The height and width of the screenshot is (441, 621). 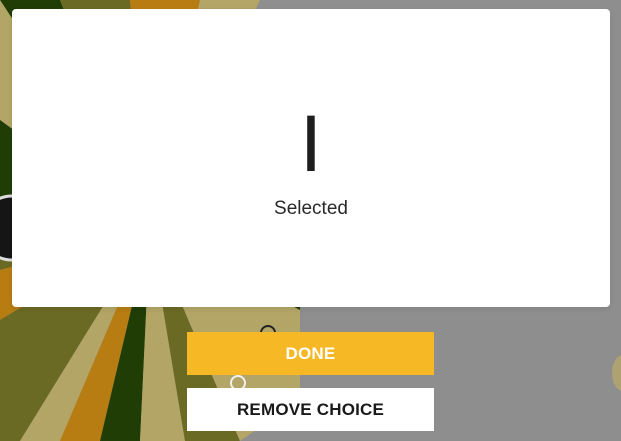 I want to click on done-button: DONE, so click(x=310, y=353).